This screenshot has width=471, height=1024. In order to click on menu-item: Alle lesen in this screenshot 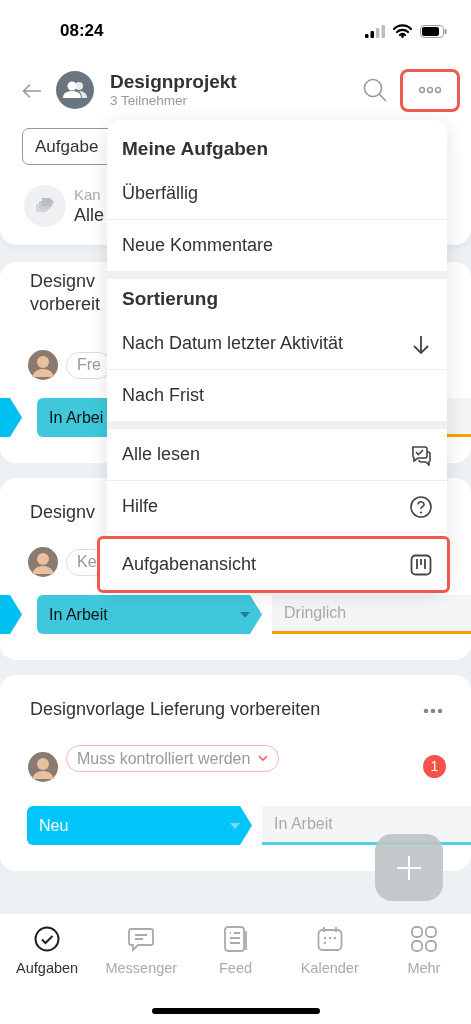, I will do `click(277, 454)`.